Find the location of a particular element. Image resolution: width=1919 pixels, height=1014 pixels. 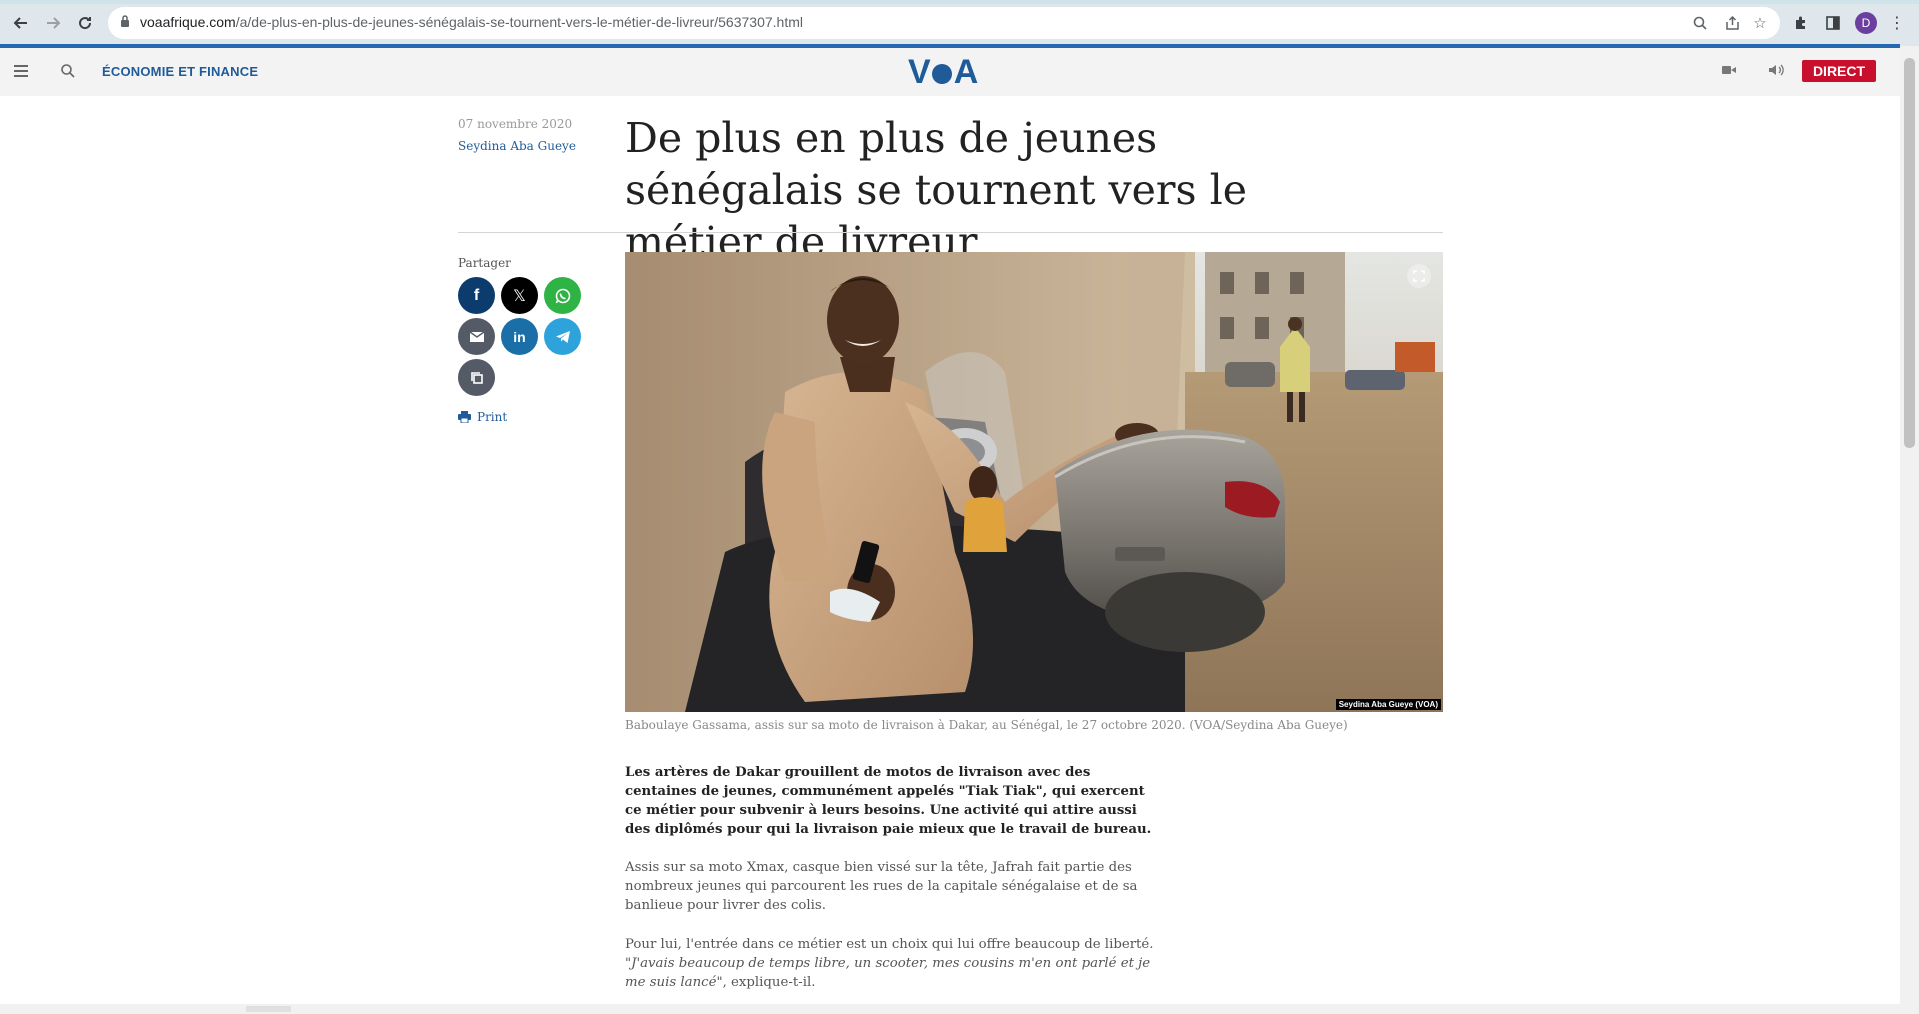

linkedin-icon: in is located at coordinates (519, 336).